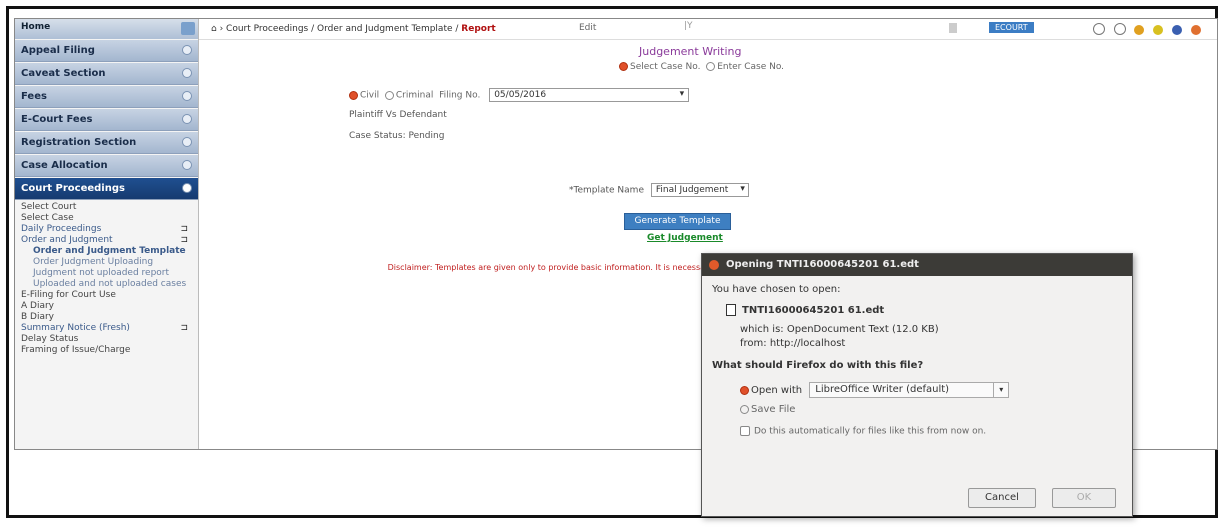 Image resolution: width=1230 pixels, height=527 pixels. Describe the element at coordinates (773, 409) in the screenshot. I see `save-file-label: Save File` at that location.